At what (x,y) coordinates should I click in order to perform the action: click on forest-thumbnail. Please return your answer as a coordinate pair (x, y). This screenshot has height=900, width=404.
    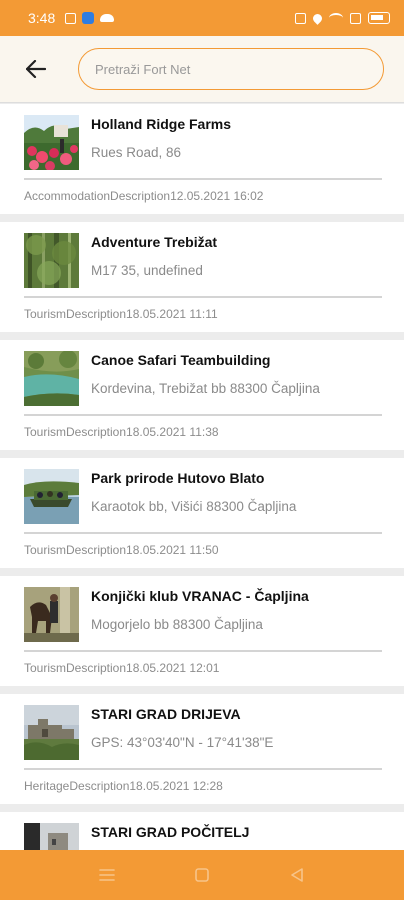
    Looking at the image, I should click on (51, 260).